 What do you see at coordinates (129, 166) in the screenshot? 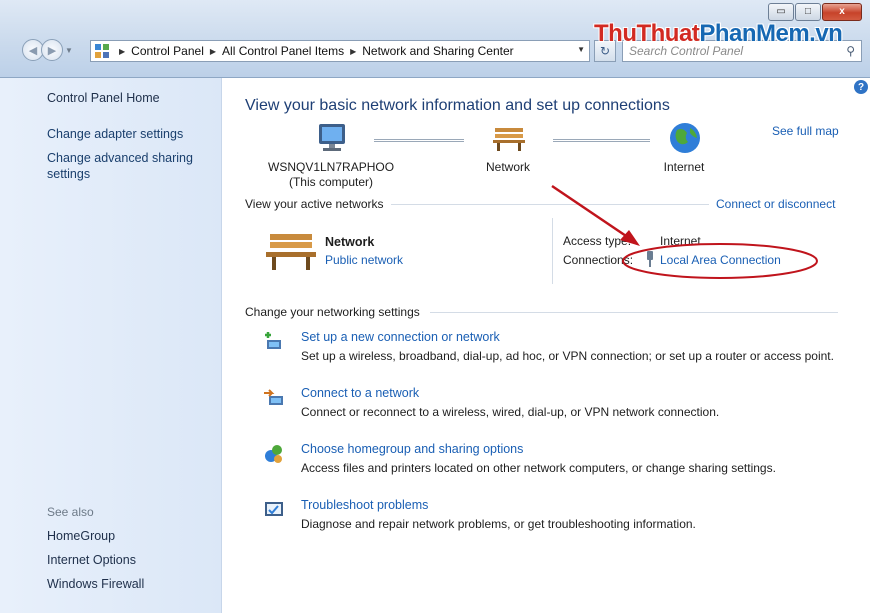
I see `sidebar-item-advanced-sharing: Change advanced sharing settings` at bounding box center [129, 166].